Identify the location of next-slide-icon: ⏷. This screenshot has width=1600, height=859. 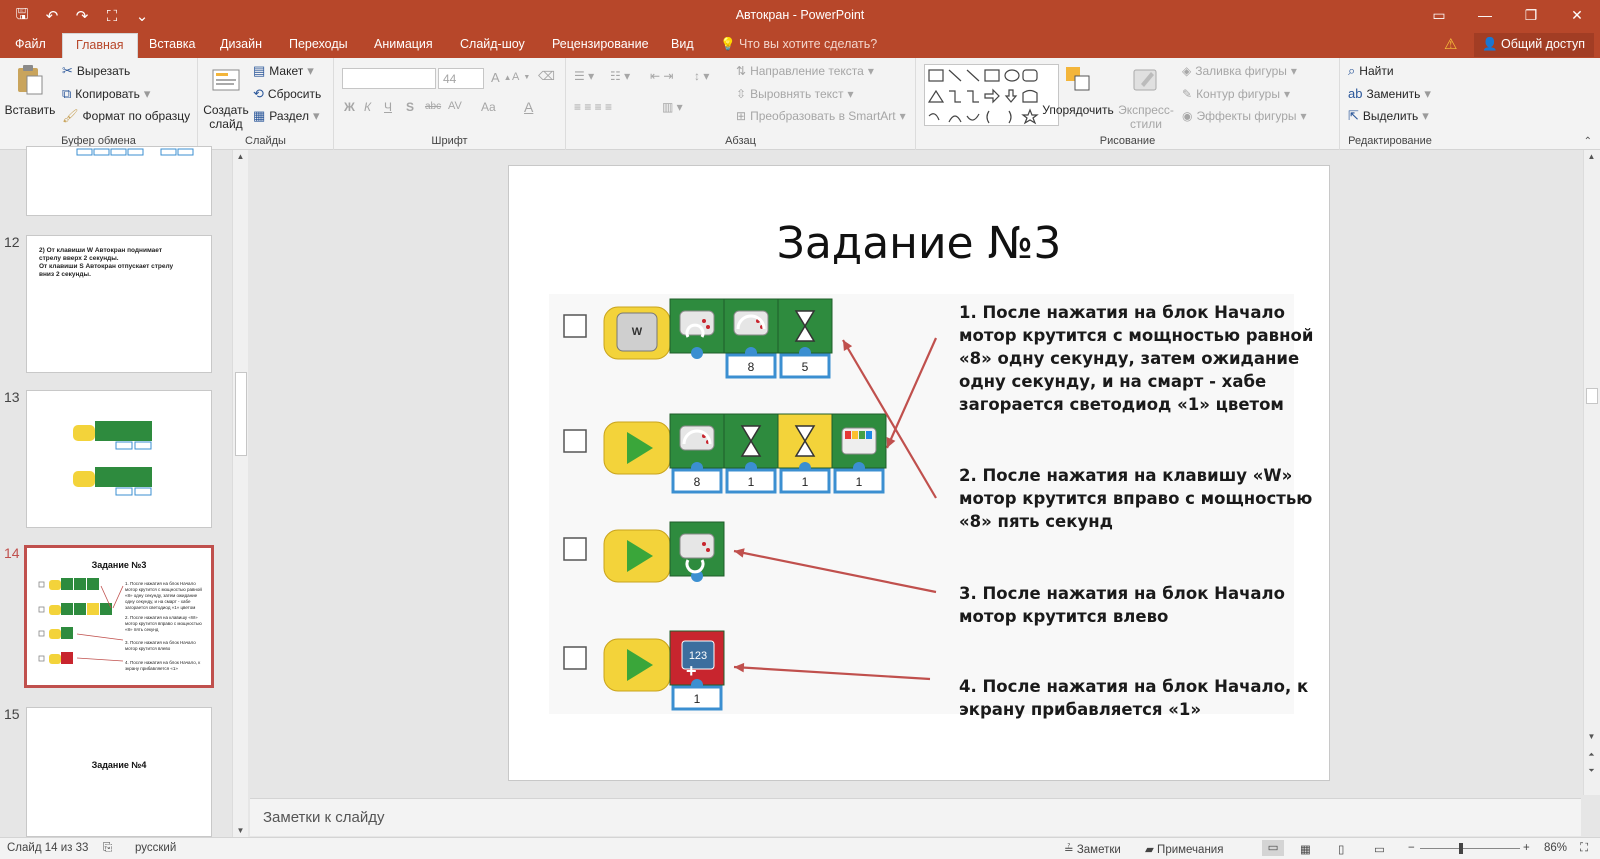
(1591, 771).